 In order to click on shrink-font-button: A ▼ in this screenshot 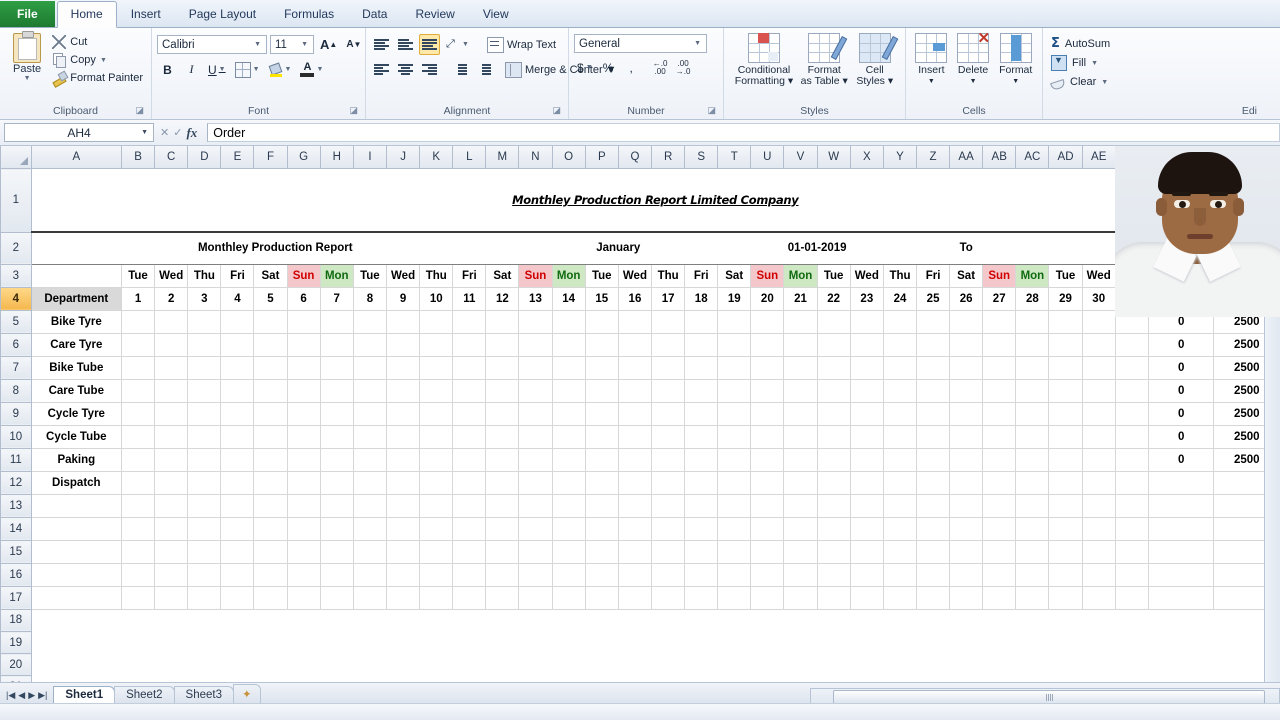, I will do `click(353, 44)`.